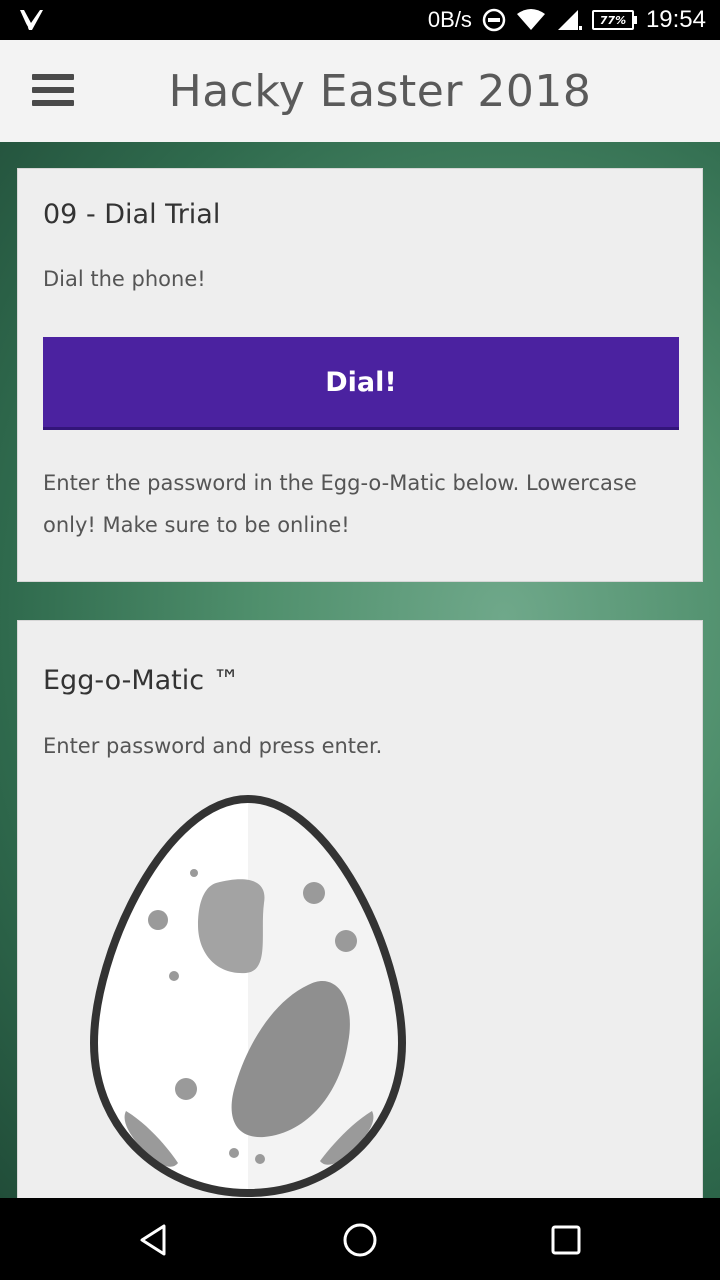 The image size is (720, 1280). I want to click on wifi-icon, so click(530, 19).